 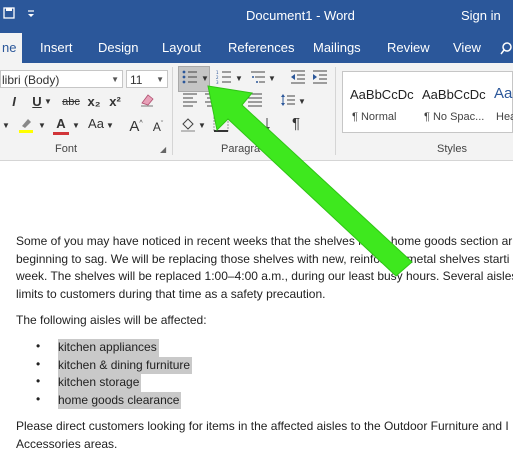 What do you see at coordinates (261, 48) in the screenshot?
I see `tab-references: References` at bounding box center [261, 48].